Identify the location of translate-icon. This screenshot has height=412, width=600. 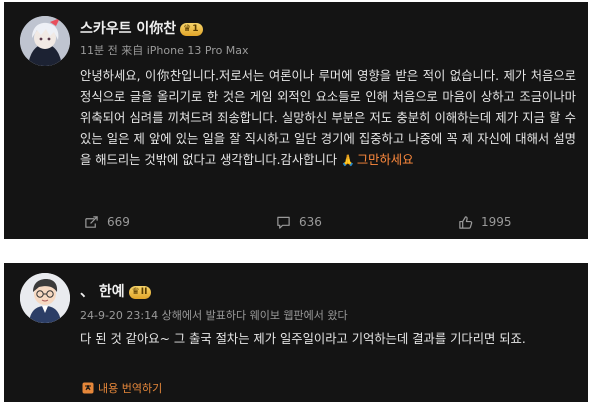
(88, 388).